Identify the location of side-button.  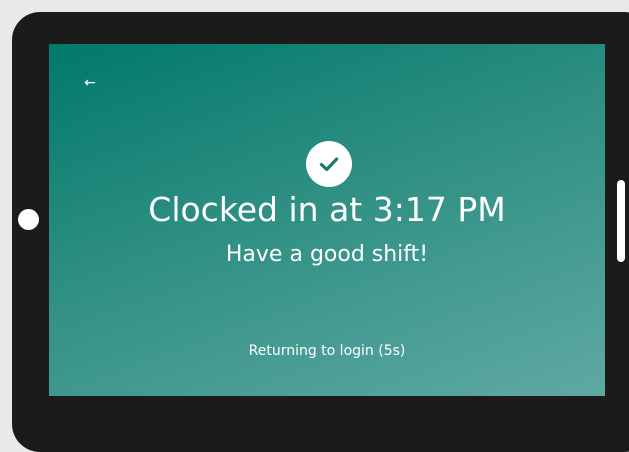
(621, 221).